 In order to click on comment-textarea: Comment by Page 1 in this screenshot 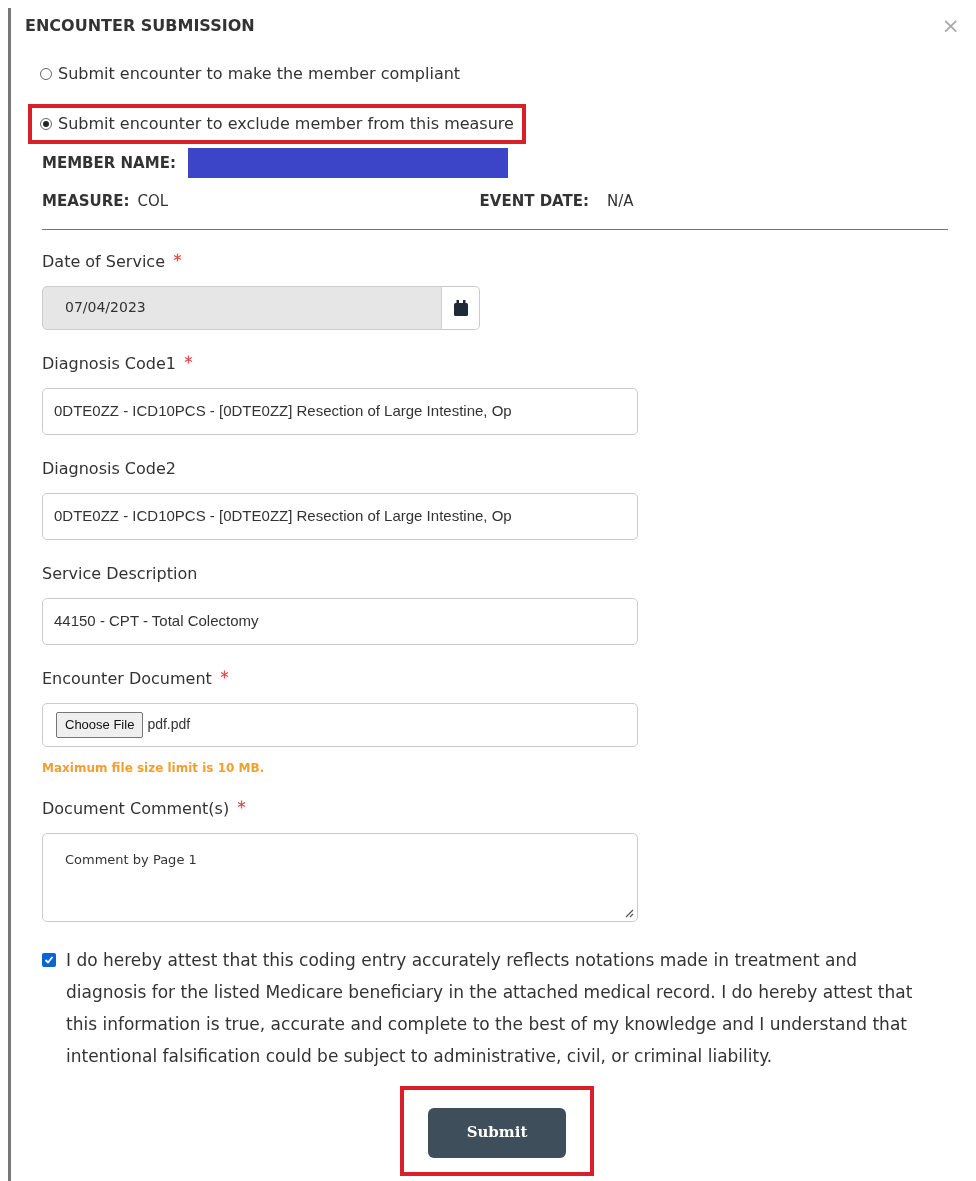, I will do `click(340, 877)`.